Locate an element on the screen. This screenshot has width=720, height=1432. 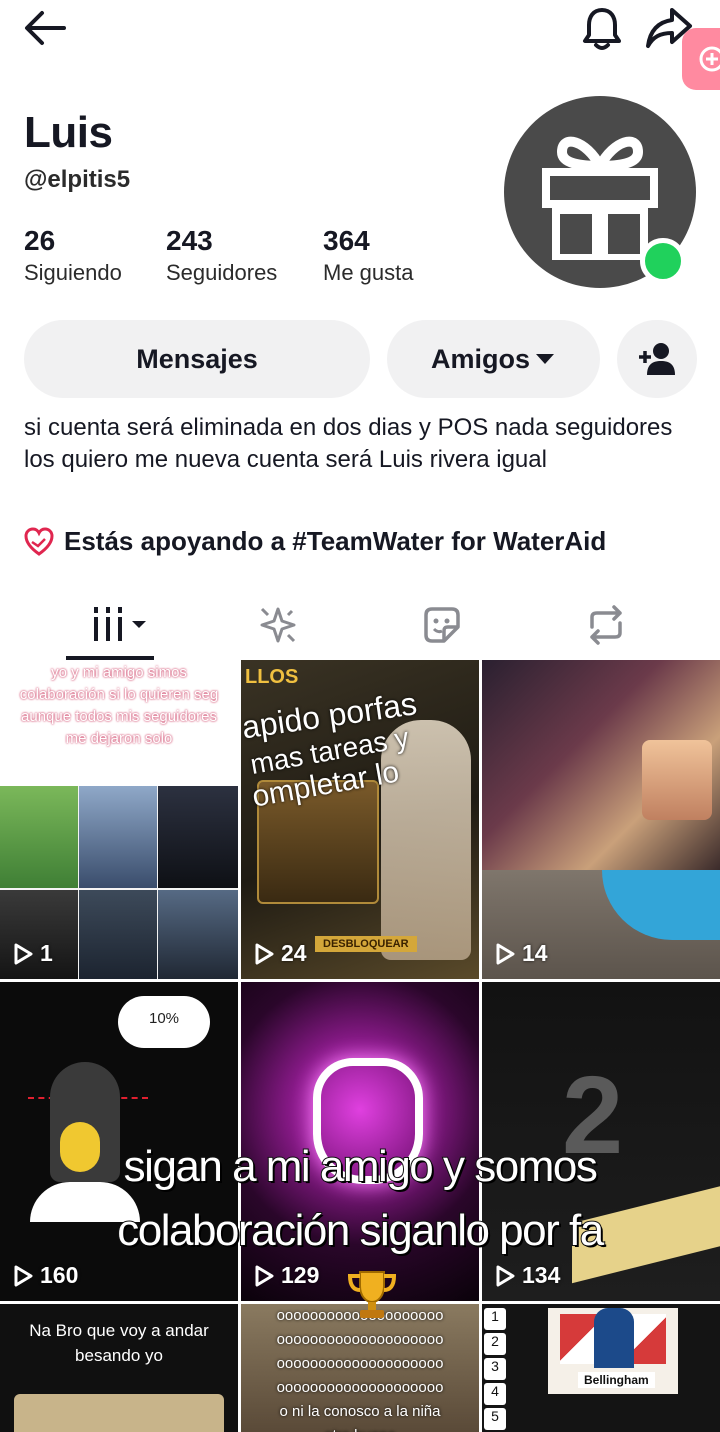
stat-likes-label: Me gusta is located at coordinates (368, 272).